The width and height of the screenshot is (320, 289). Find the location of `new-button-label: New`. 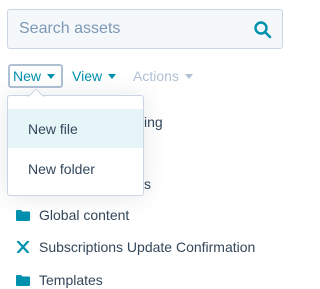

new-button-label: New is located at coordinates (27, 76).